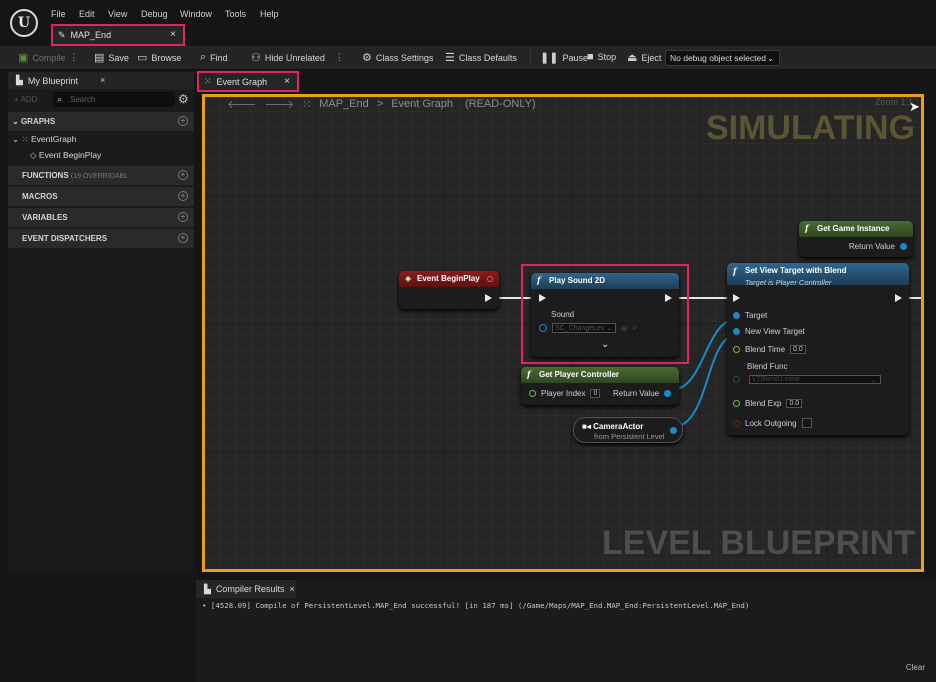 The image size is (936, 682). I want to click on node-camera-actor: ■◂ CameraActor from Persistent Level, so click(628, 430).